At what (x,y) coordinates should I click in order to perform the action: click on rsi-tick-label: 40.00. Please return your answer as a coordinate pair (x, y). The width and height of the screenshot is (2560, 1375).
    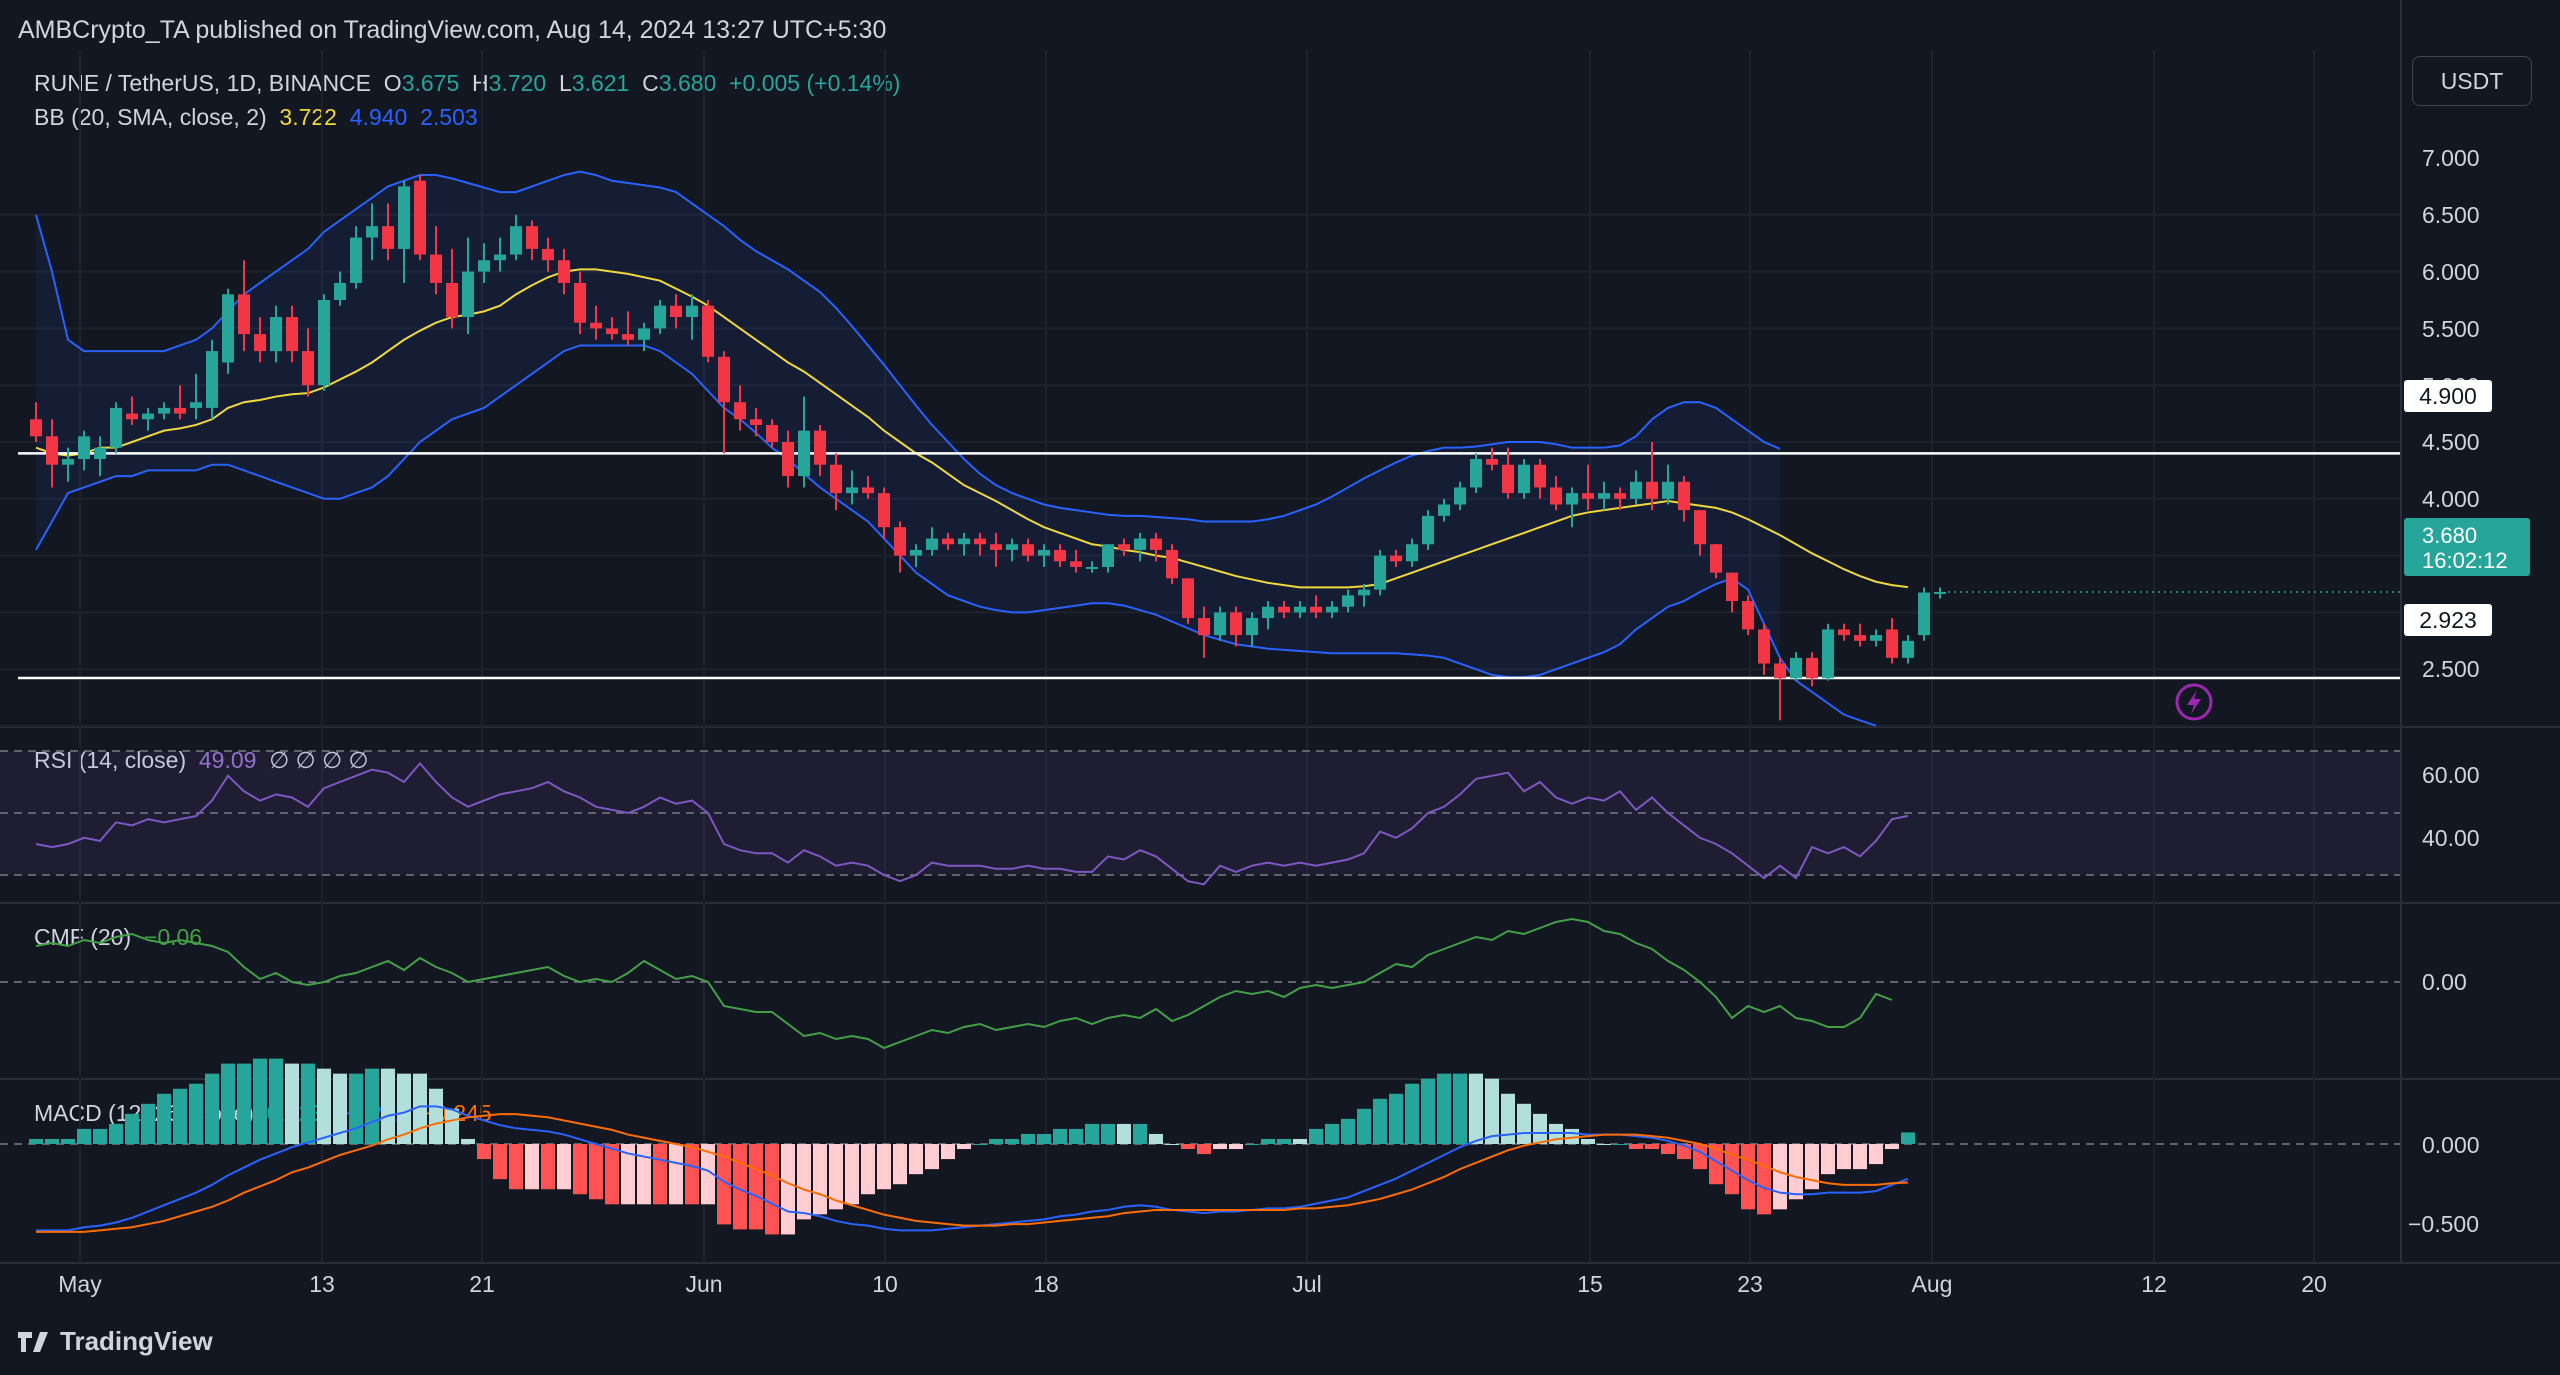
    Looking at the image, I should click on (2451, 838).